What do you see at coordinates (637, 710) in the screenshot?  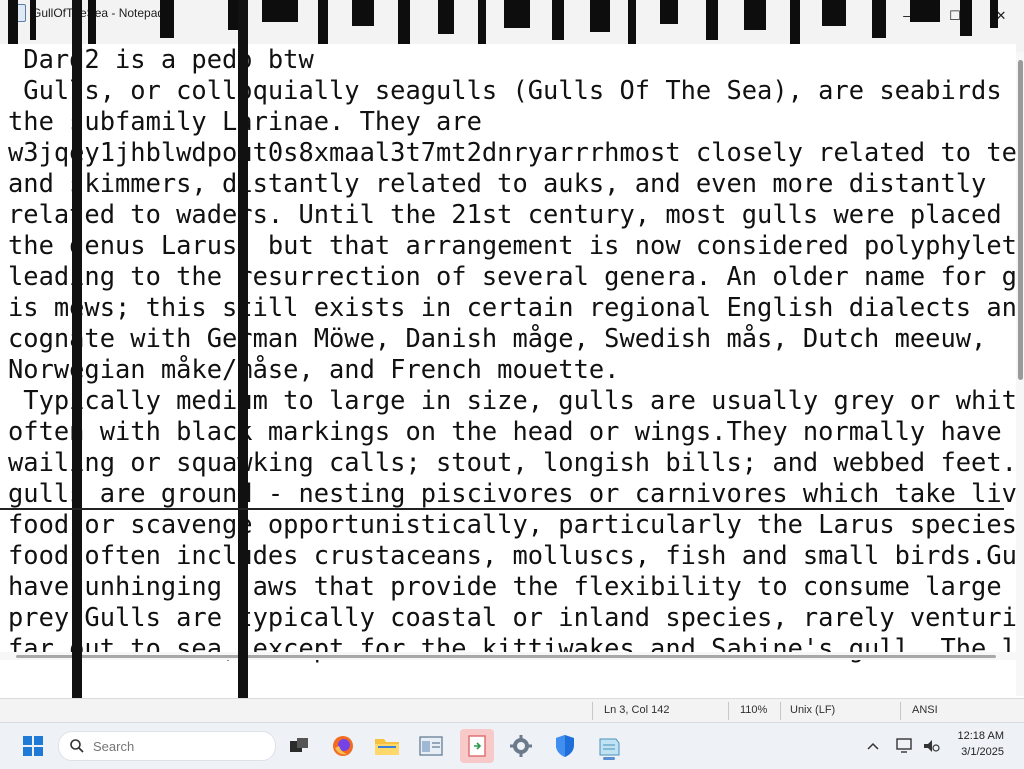 I see `cursor-position: Ln 3, Col 142` at bounding box center [637, 710].